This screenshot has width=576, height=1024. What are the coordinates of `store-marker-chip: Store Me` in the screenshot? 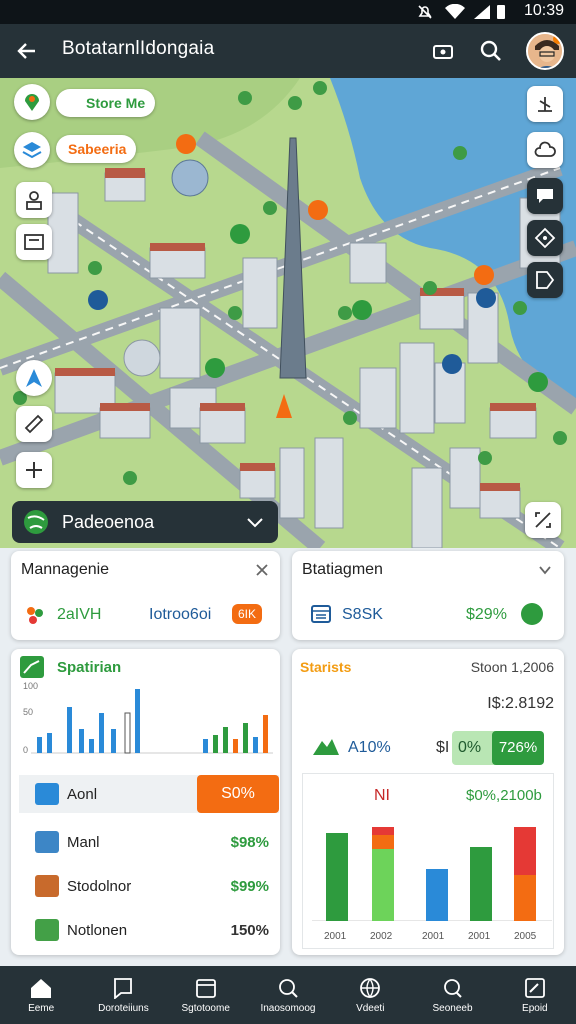 It's located at (106, 103).